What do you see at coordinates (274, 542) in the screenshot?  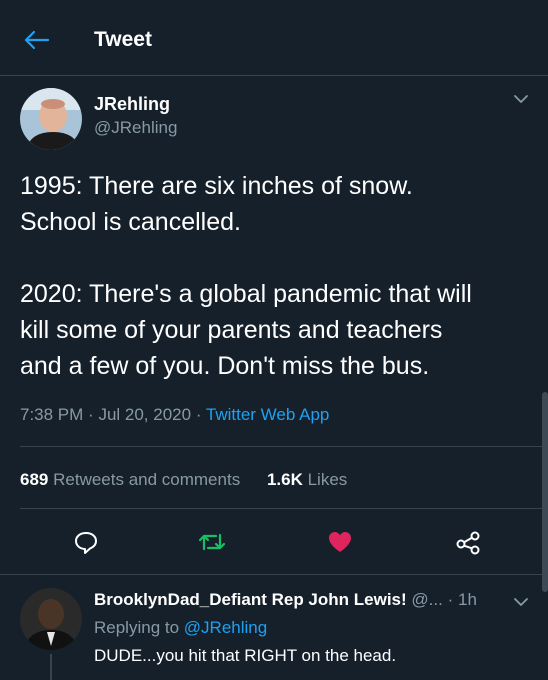 I see `action-bar` at bounding box center [274, 542].